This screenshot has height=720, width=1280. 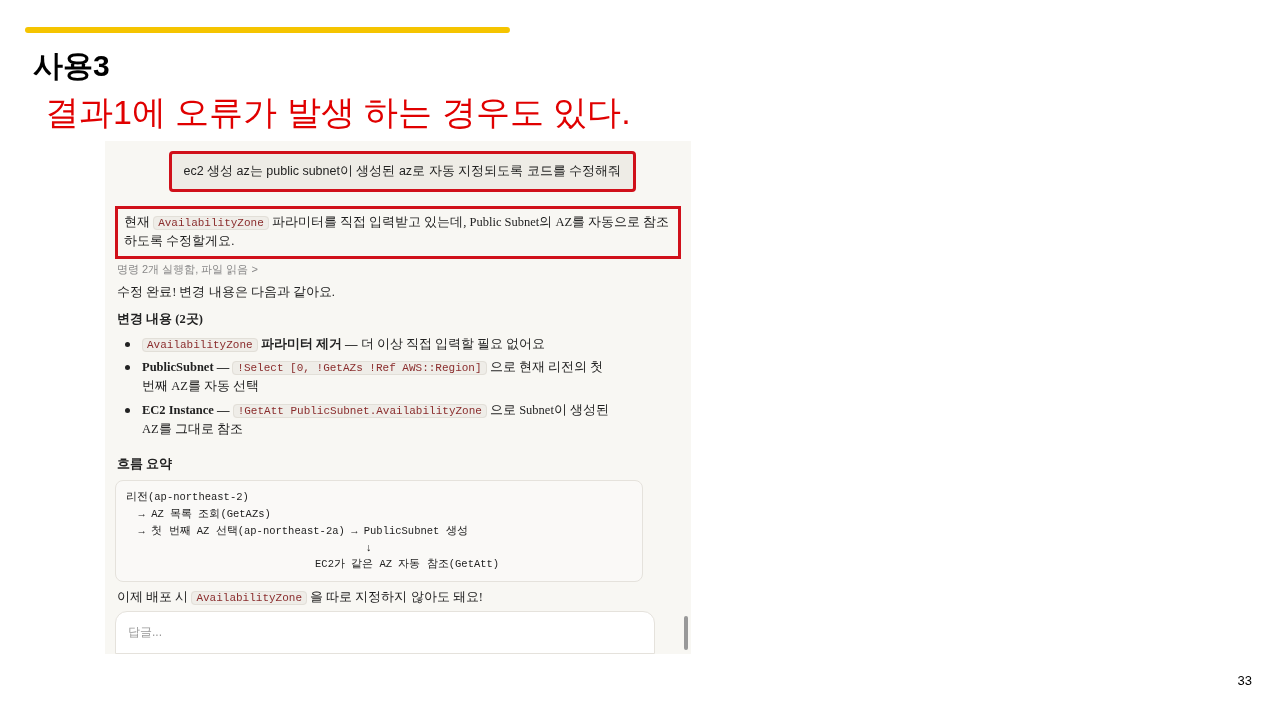 What do you see at coordinates (160, 319) in the screenshot?
I see `changes-heading: 변경 내용 (2곳)` at bounding box center [160, 319].